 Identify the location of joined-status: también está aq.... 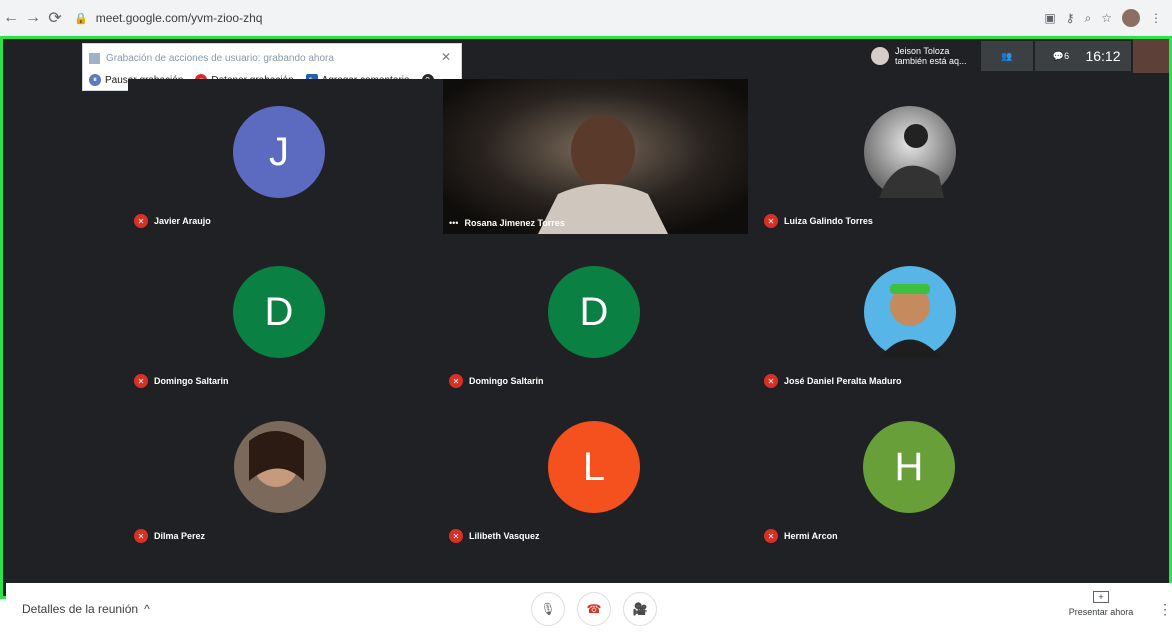
(931, 61).